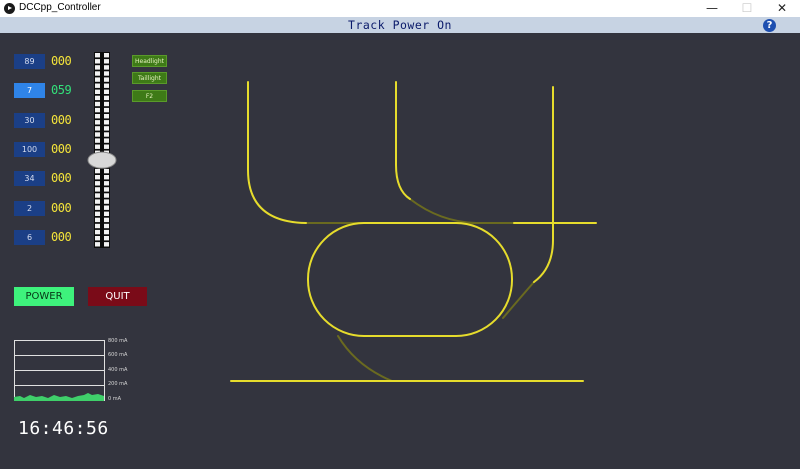  Describe the element at coordinates (543, 184) in the screenshot. I see `track-segment-right-spur` at that location.